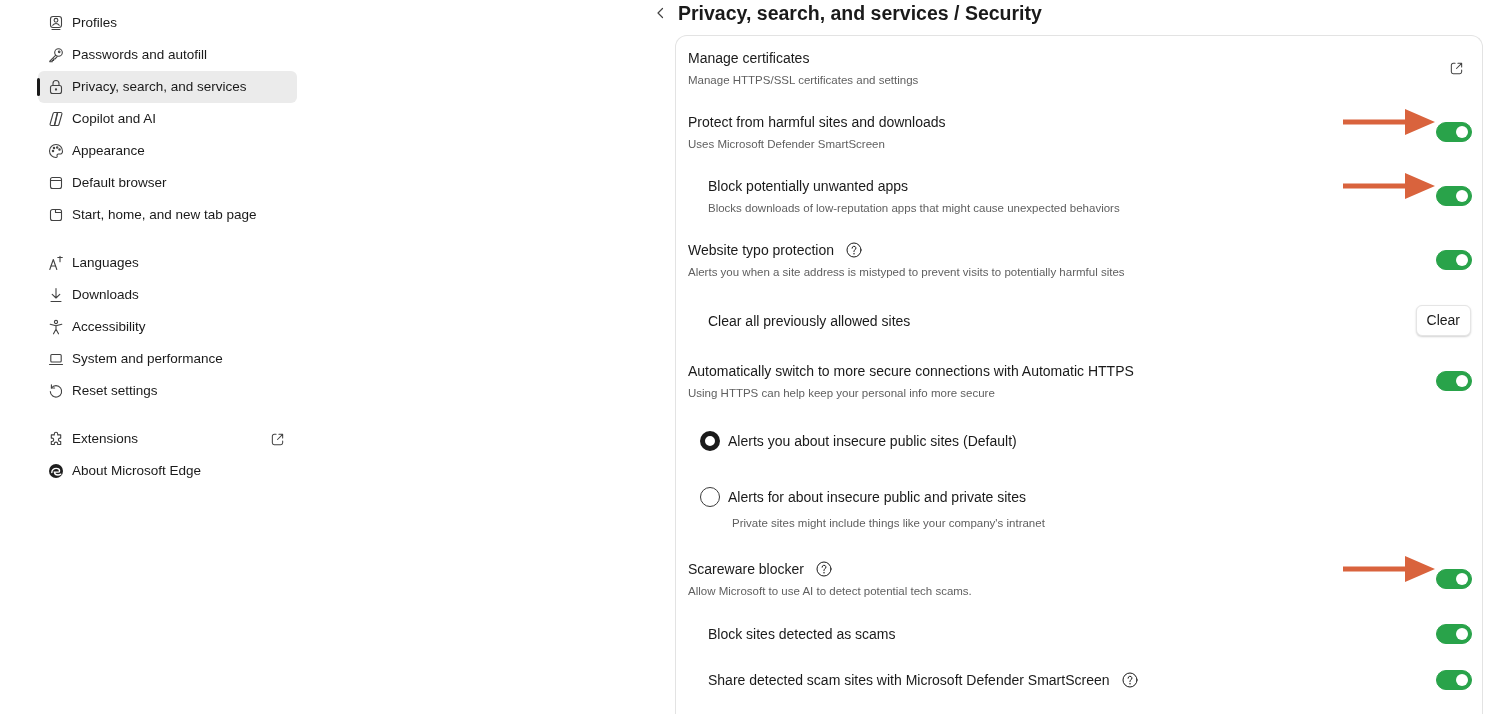 This screenshot has width=1486, height=714. What do you see at coordinates (787, 144) in the screenshot?
I see `setting-description: Uses Microsoft Defender SmartScreen` at bounding box center [787, 144].